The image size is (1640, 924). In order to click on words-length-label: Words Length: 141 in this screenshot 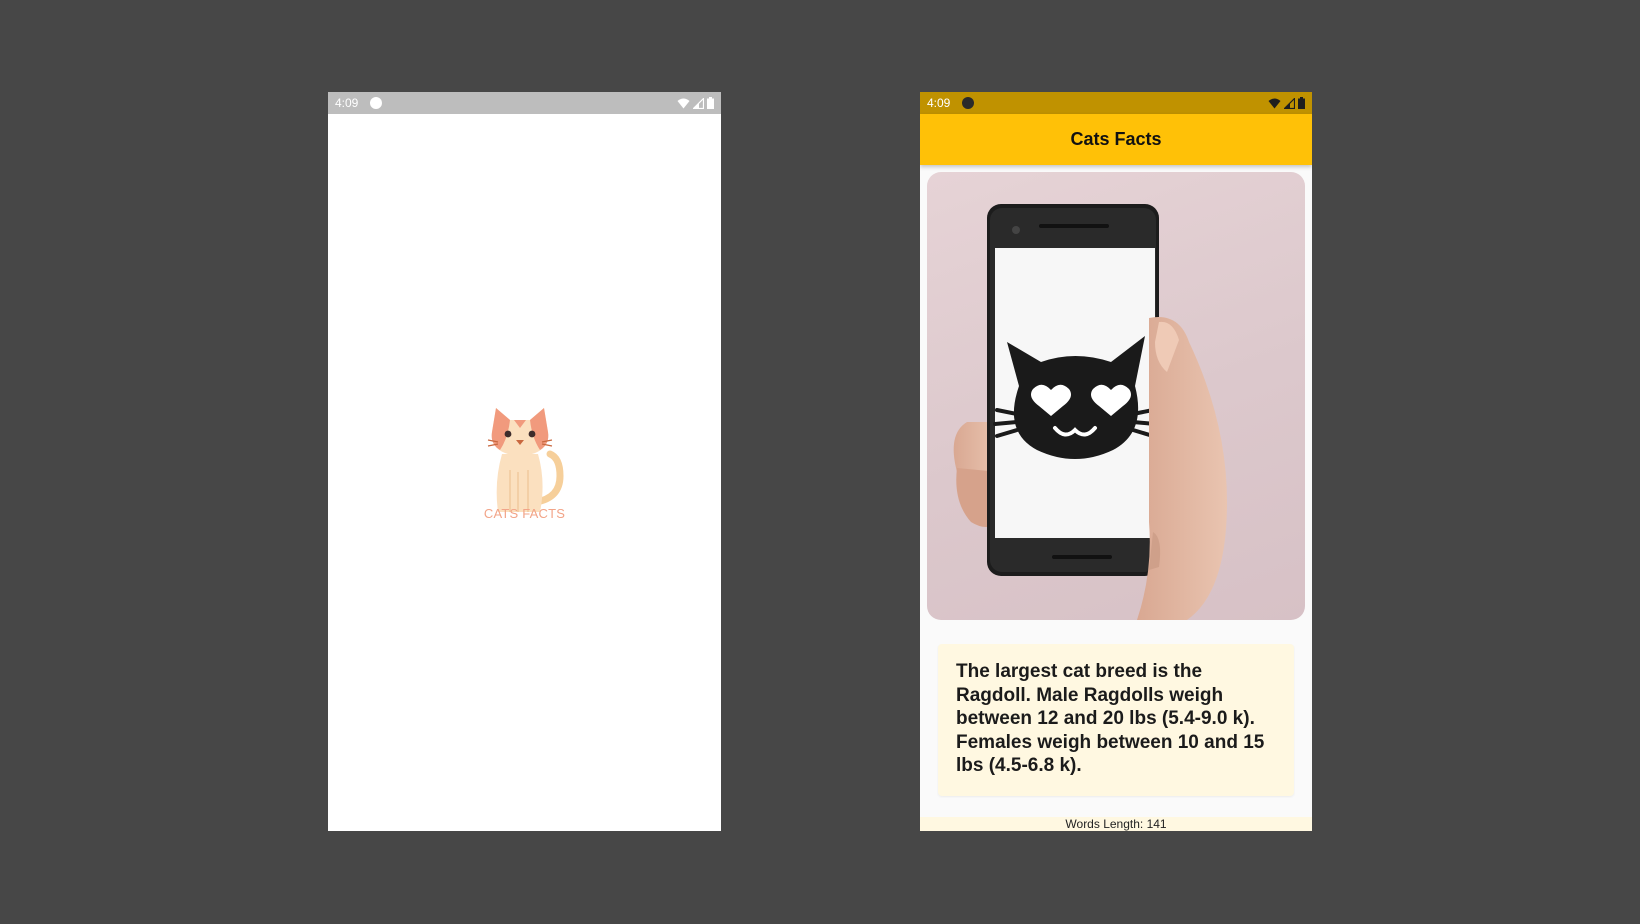, I will do `click(1116, 824)`.